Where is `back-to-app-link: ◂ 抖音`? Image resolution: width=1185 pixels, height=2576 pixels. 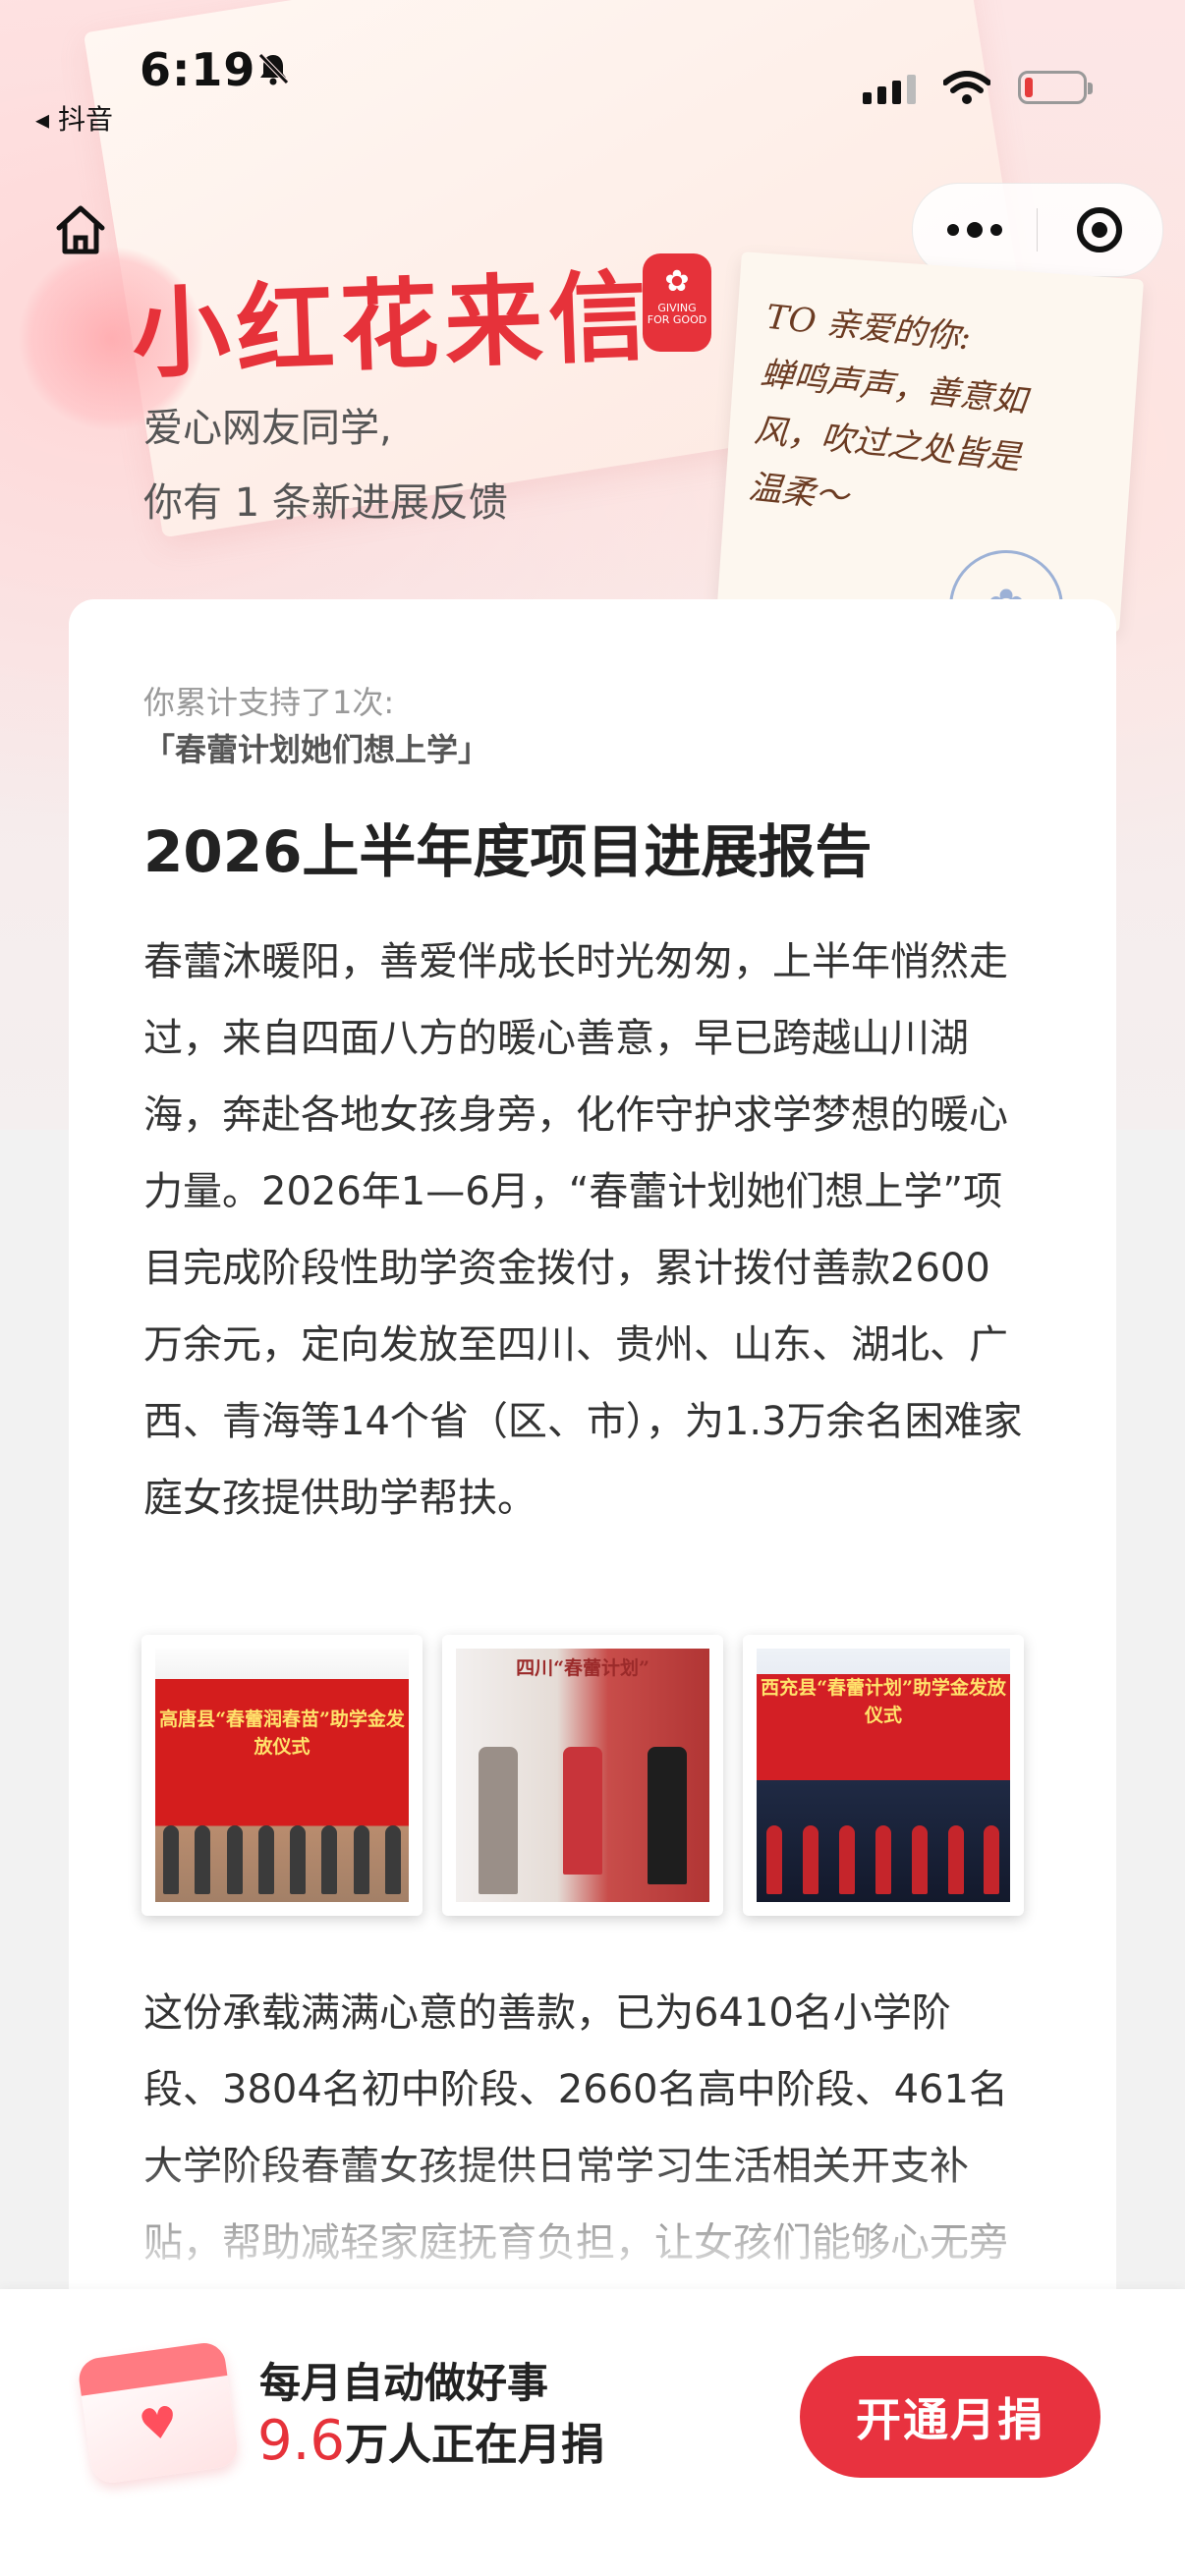 back-to-app-link: ◂ 抖音 is located at coordinates (74, 118).